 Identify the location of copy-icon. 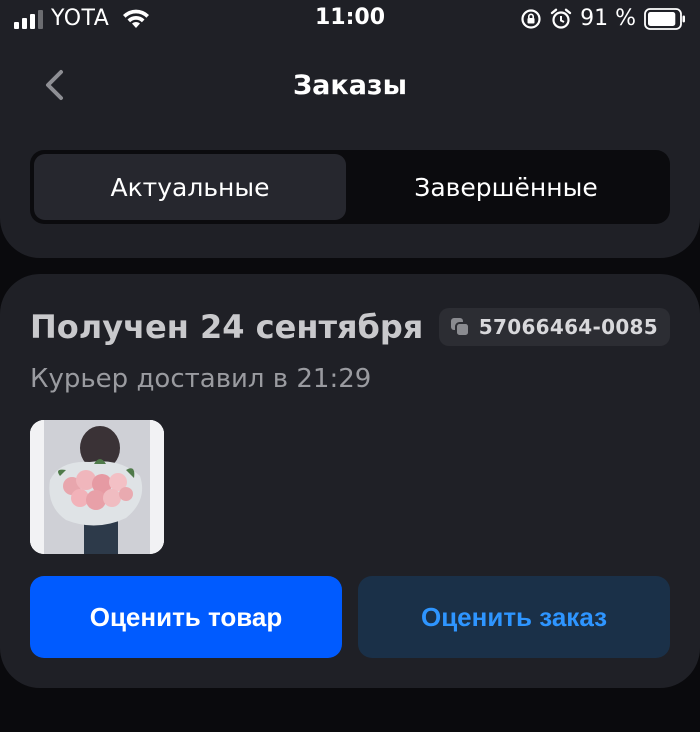
(460, 327).